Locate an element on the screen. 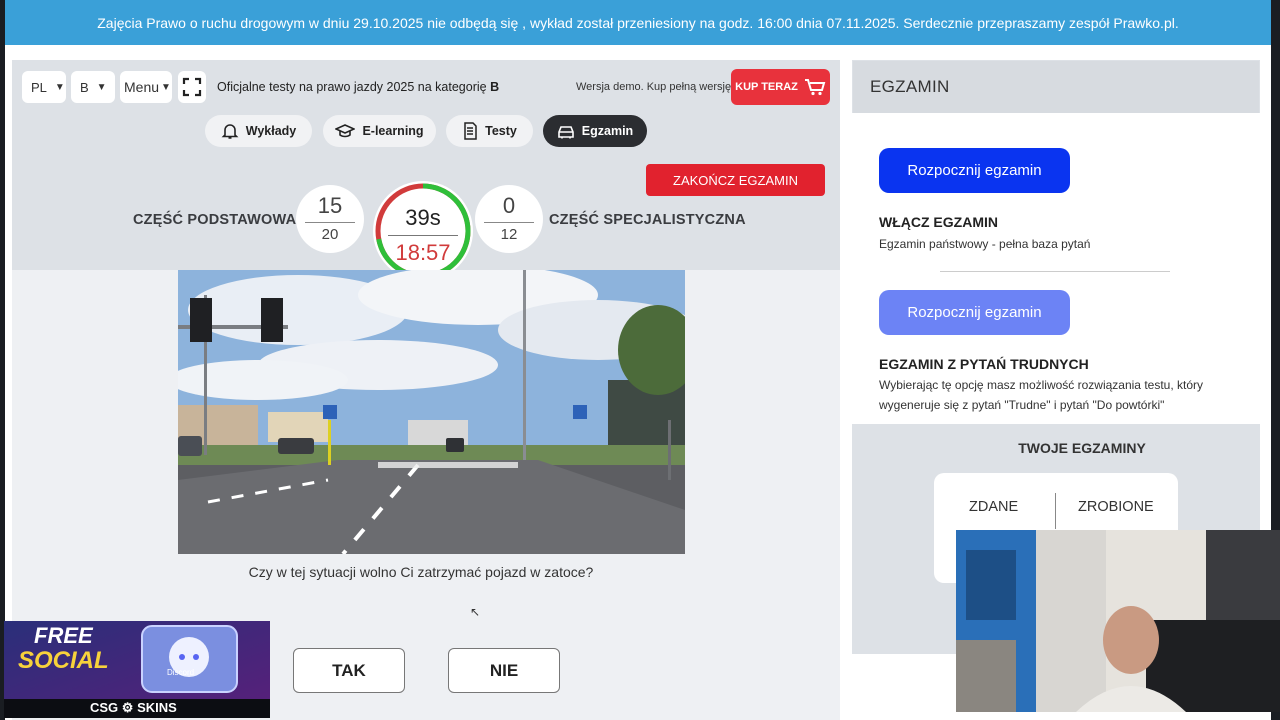 Image resolution: width=1280 pixels, height=720 pixels. ad-line1: FREE is located at coordinates (63, 635).